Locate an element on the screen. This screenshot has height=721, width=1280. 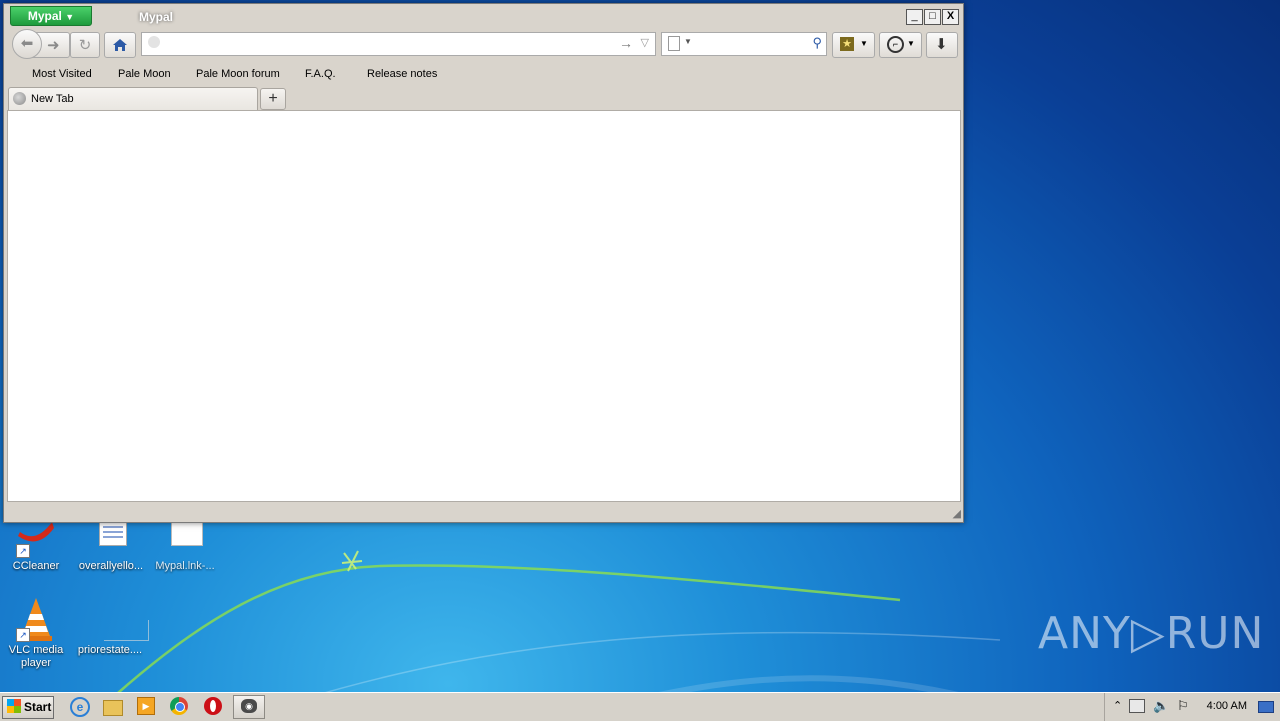
app-menu-button: Mypal ▼ is located at coordinates (51, 16).